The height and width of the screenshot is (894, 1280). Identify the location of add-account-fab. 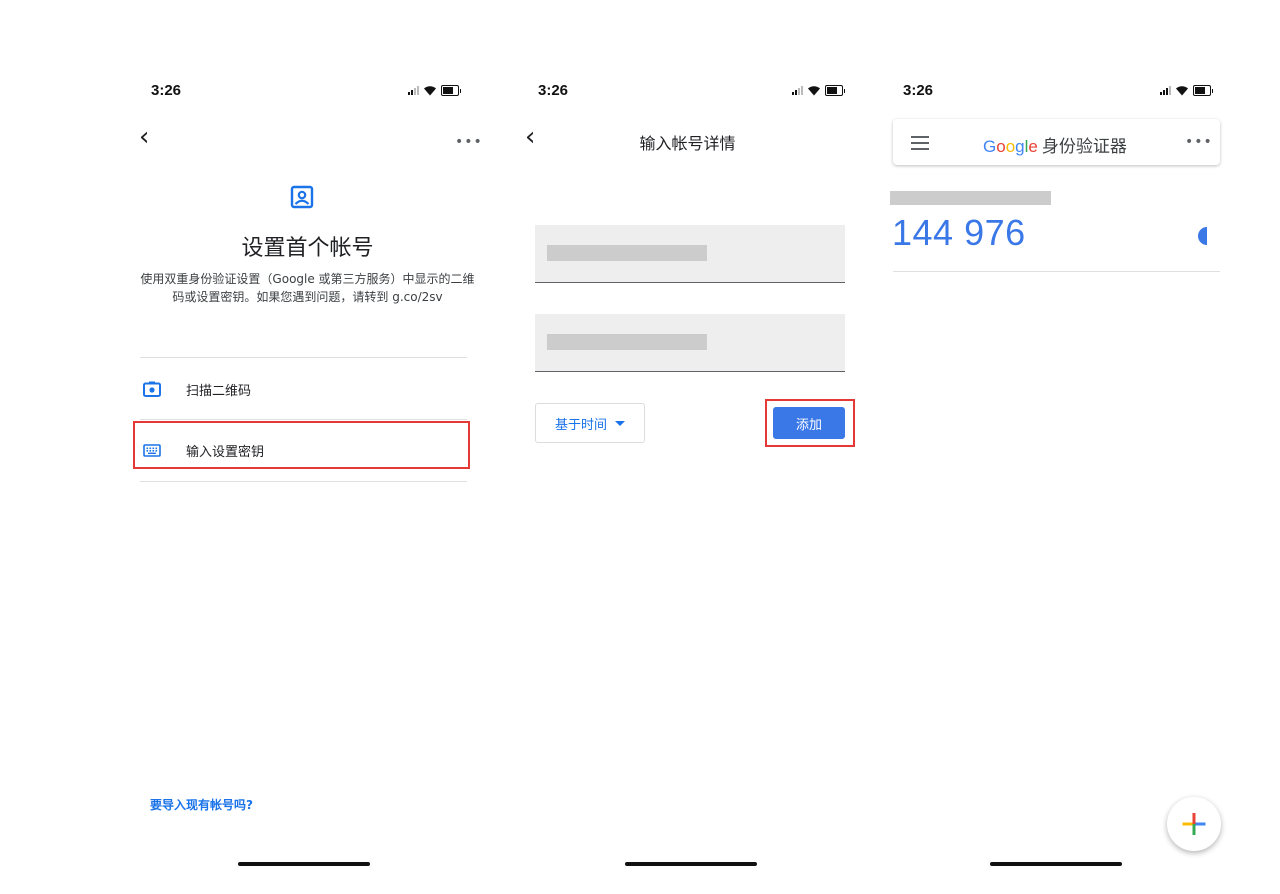
(1194, 824).